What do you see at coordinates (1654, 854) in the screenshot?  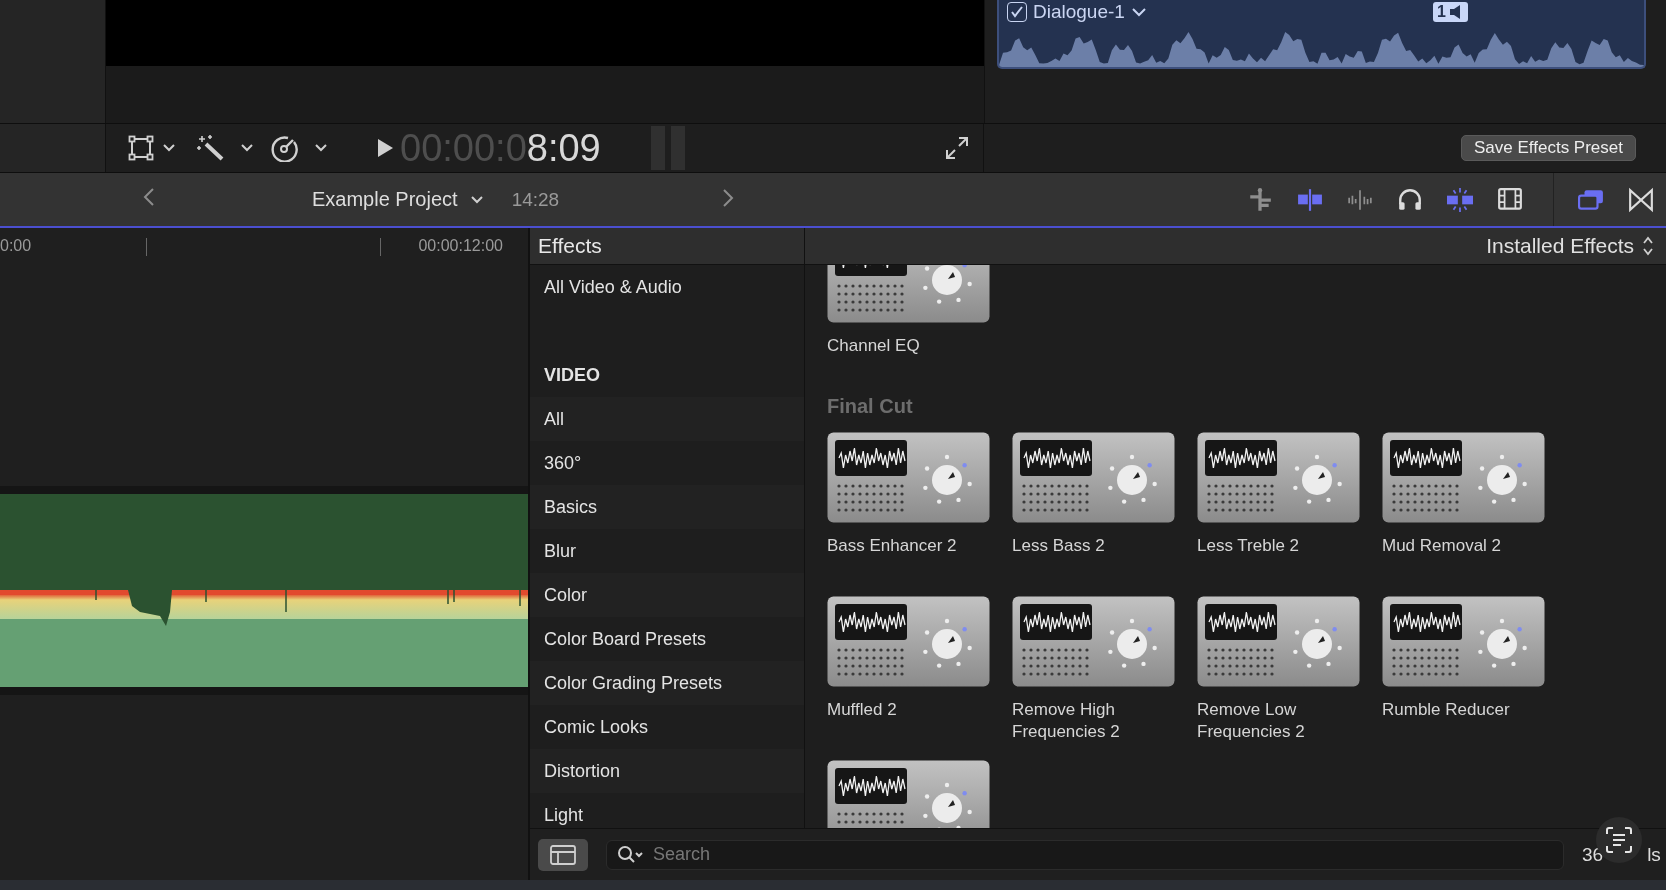 I see `item-count: ls` at bounding box center [1654, 854].